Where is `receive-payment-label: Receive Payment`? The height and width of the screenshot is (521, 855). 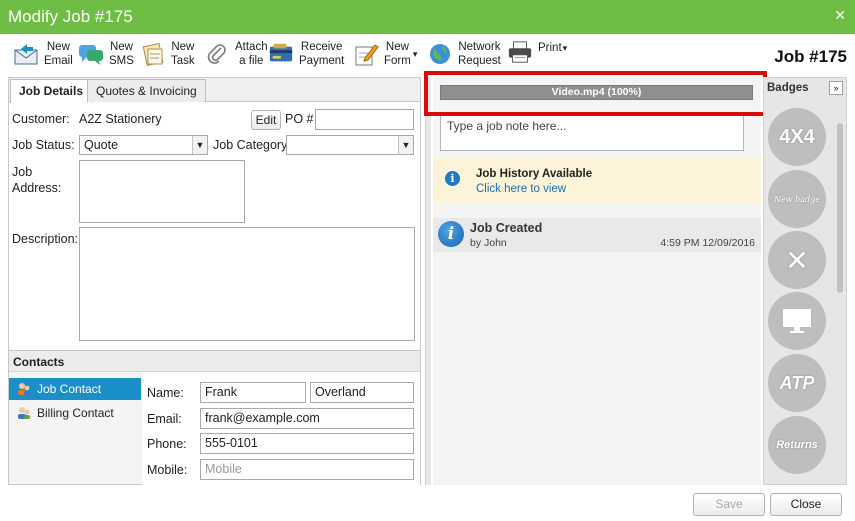 receive-payment-label: Receive Payment is located at coordinates (322, 54).